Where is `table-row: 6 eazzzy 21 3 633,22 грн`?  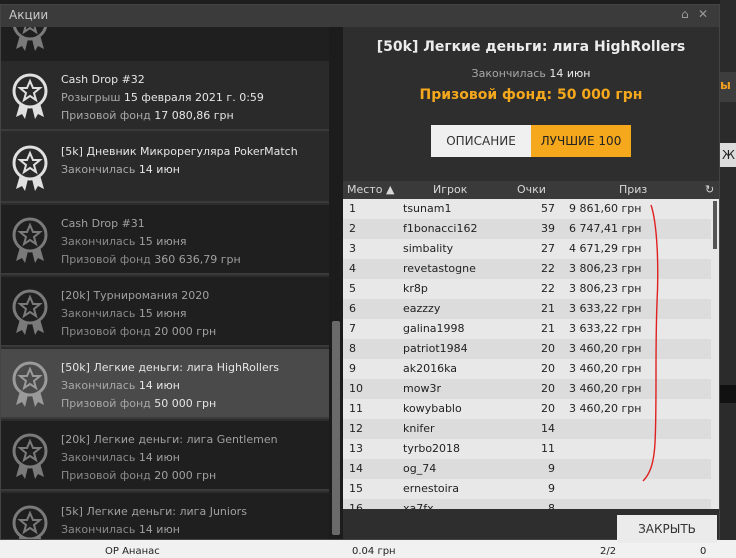 table-row: 6 eazzzy 21 3 633,22 грн is located at coordinates (527, 309).